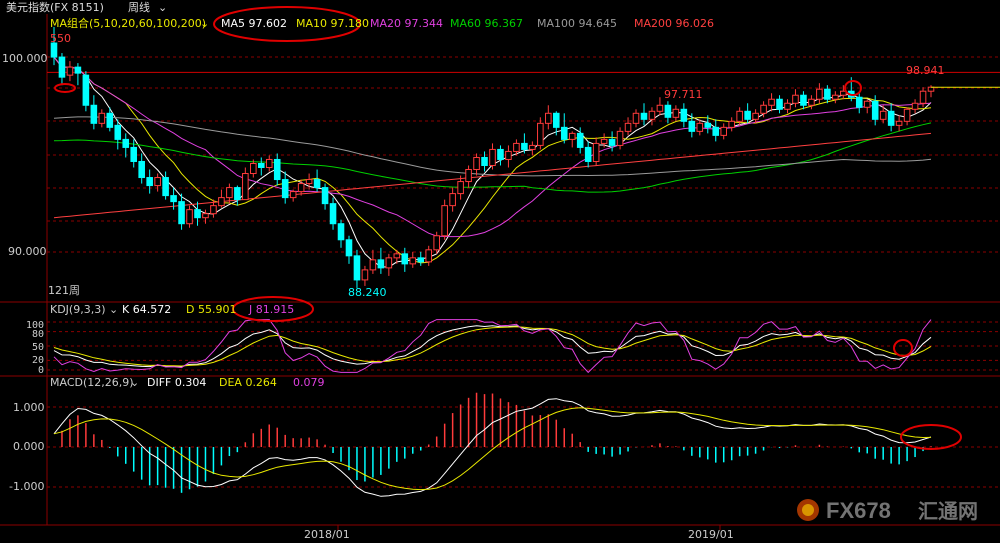 The image size is (1000, 543). Describe the element at coordinates (309, 382) in the screenshot. I see `macd-value-readout: 0.079` at that location.